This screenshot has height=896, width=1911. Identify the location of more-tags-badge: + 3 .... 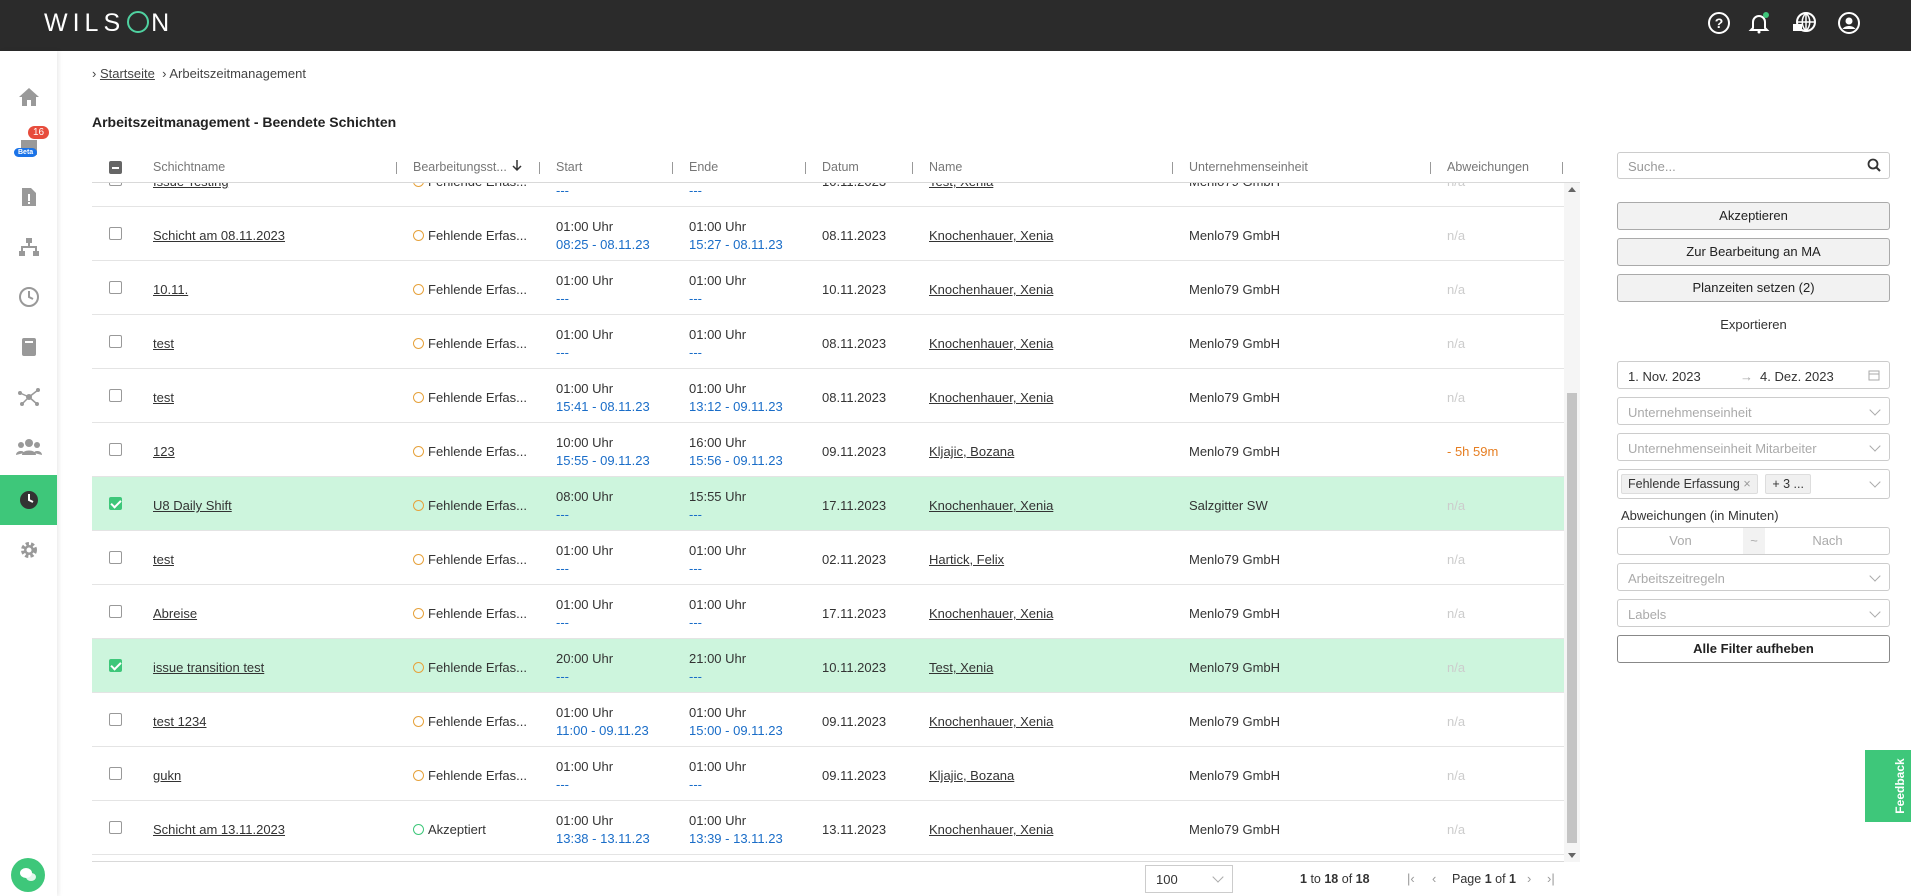
(1788, 484).